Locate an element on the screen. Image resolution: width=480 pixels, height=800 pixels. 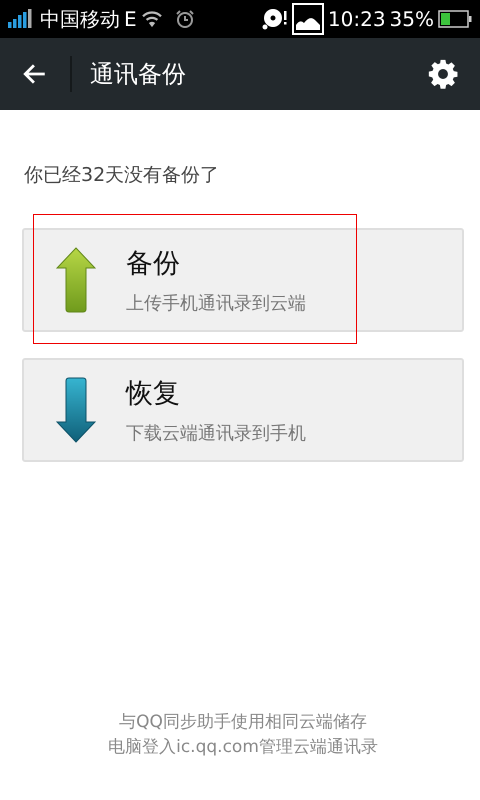
battery-icon is located at coordinates (455, 19).